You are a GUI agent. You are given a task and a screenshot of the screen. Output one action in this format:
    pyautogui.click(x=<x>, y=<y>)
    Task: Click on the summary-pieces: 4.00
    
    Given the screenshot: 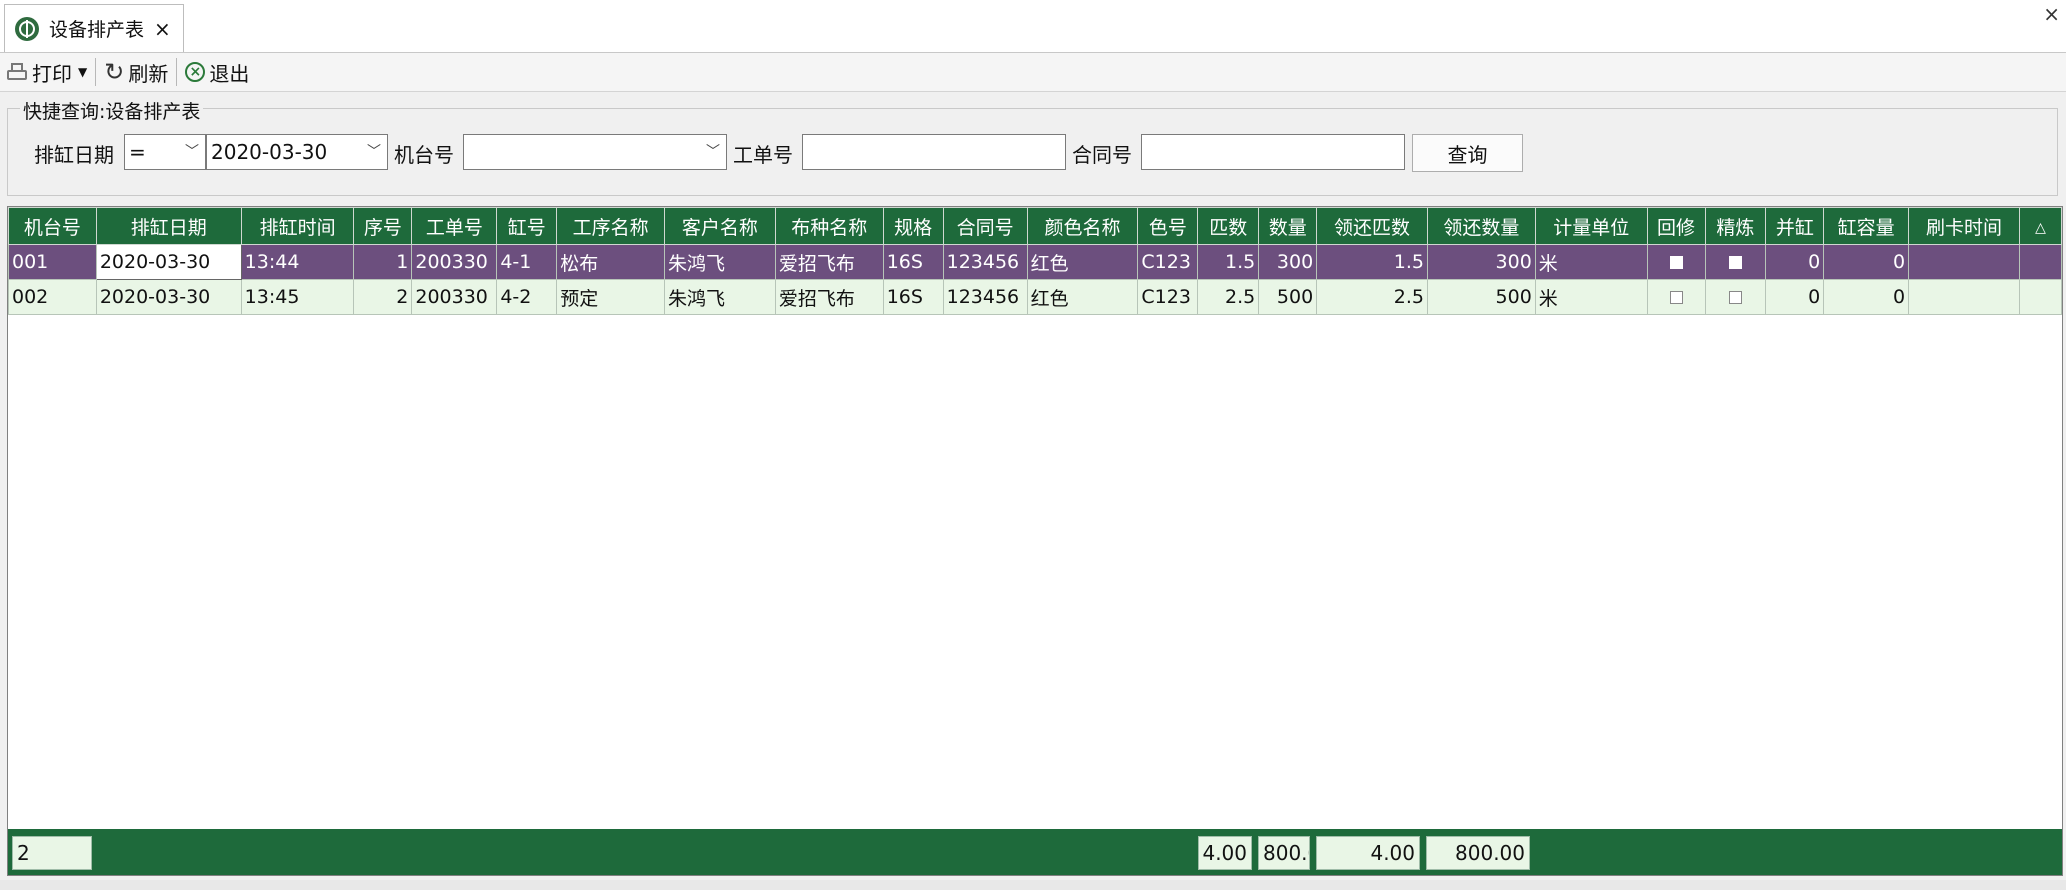 What is the action you would take?
    pyautogui.click(x=1225, y=853)
    